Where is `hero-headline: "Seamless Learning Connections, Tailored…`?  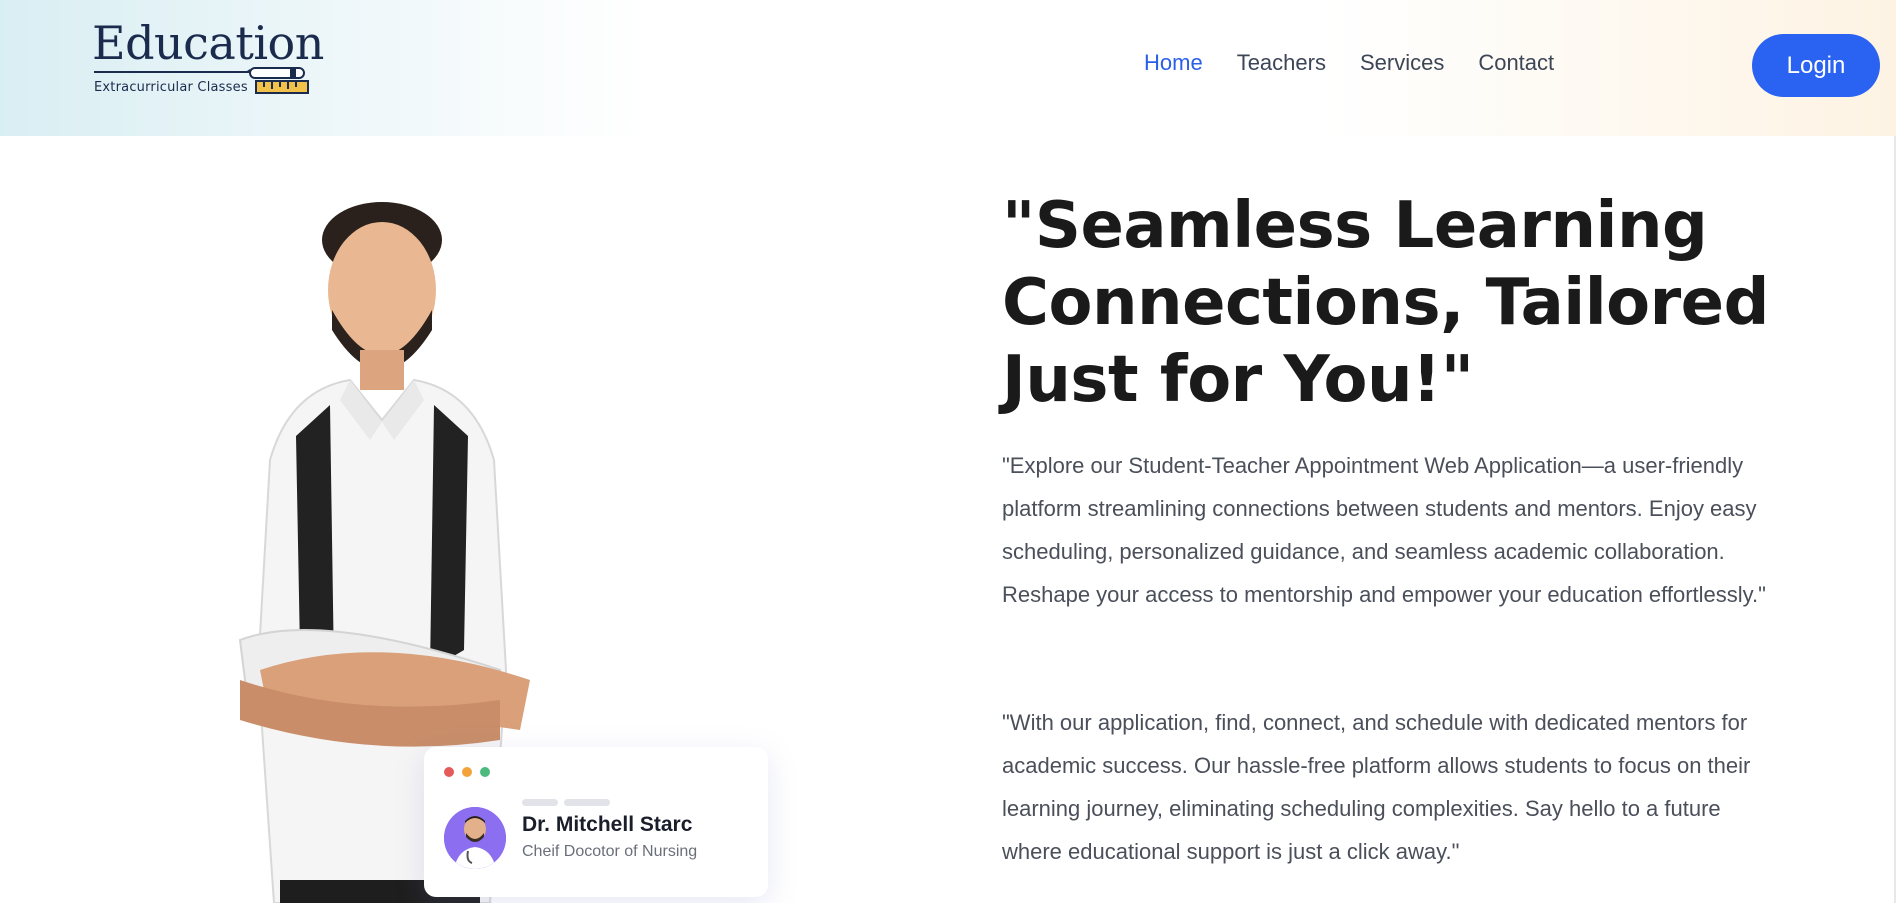
hero-headline: "Seamless Learning Connections, Tailored… is located at coordinates (1385, 303).